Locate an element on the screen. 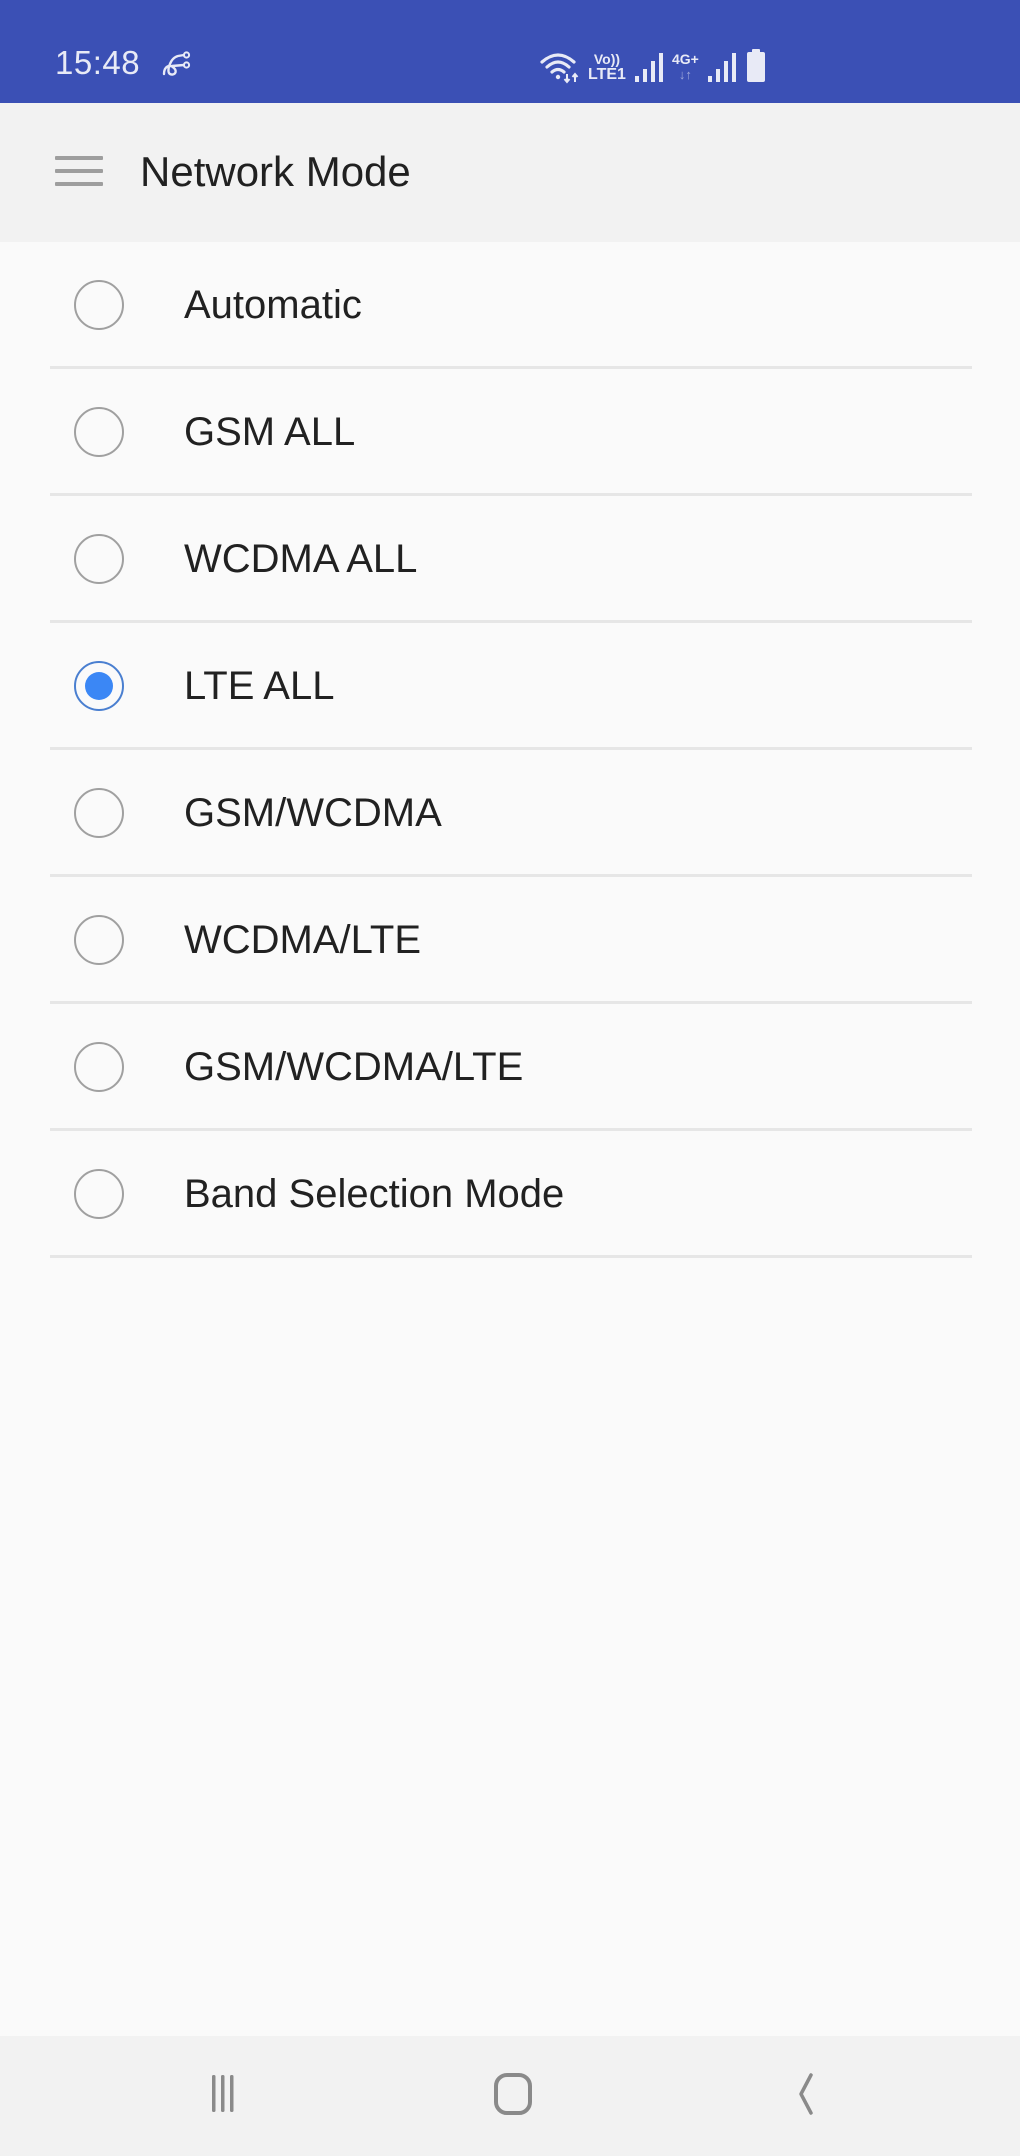 The image size is (1020, 2156). option-label: LTE ALL is located at coordinates (259, 686).